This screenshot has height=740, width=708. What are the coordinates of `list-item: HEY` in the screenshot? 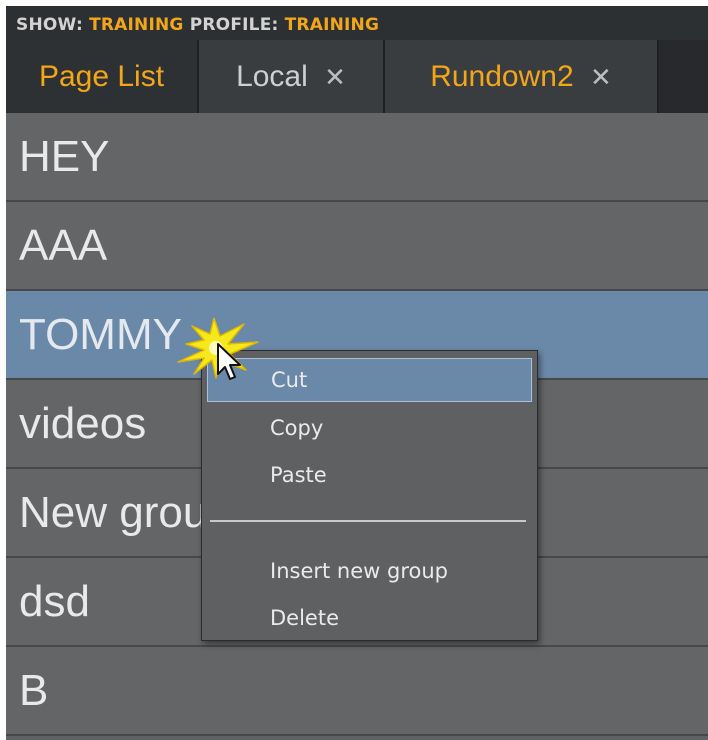 It's located at (357, 157).